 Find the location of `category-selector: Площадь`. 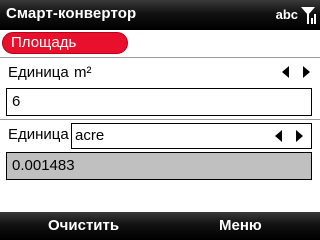

category-selector: Площадь is located at coordinates (65, 43).